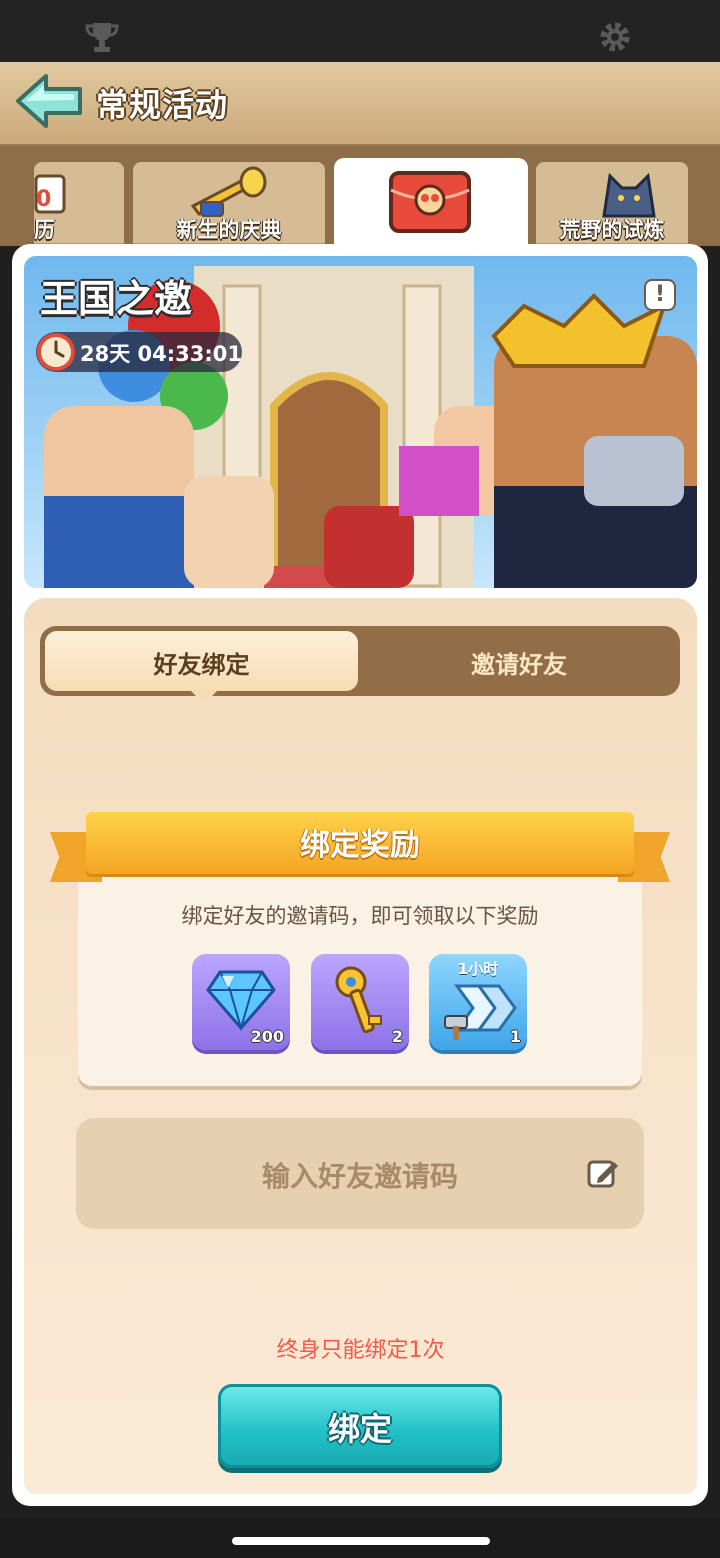  I want to click on page-title: 常规活动, so click(162, 105).